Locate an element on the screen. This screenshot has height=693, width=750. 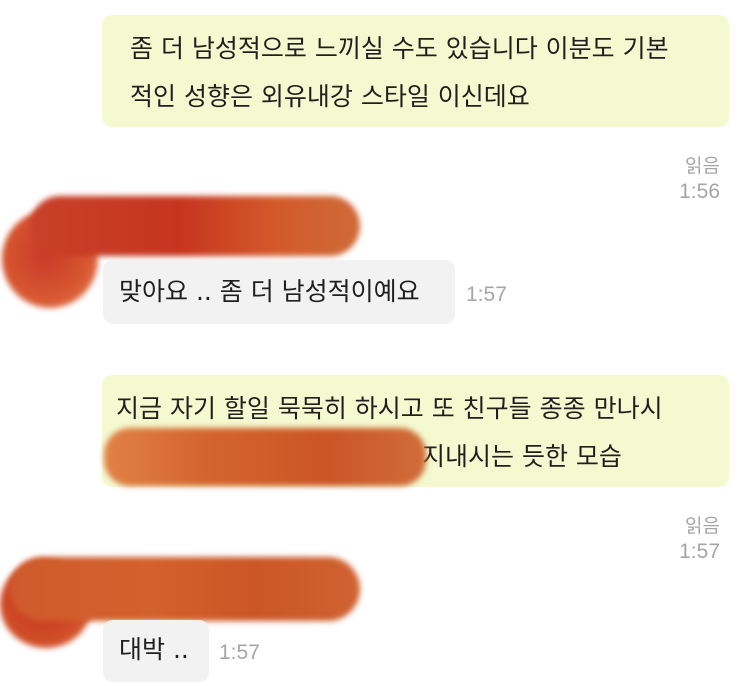
message-text-line: 대박 .. is located at coordinates (154, 649).